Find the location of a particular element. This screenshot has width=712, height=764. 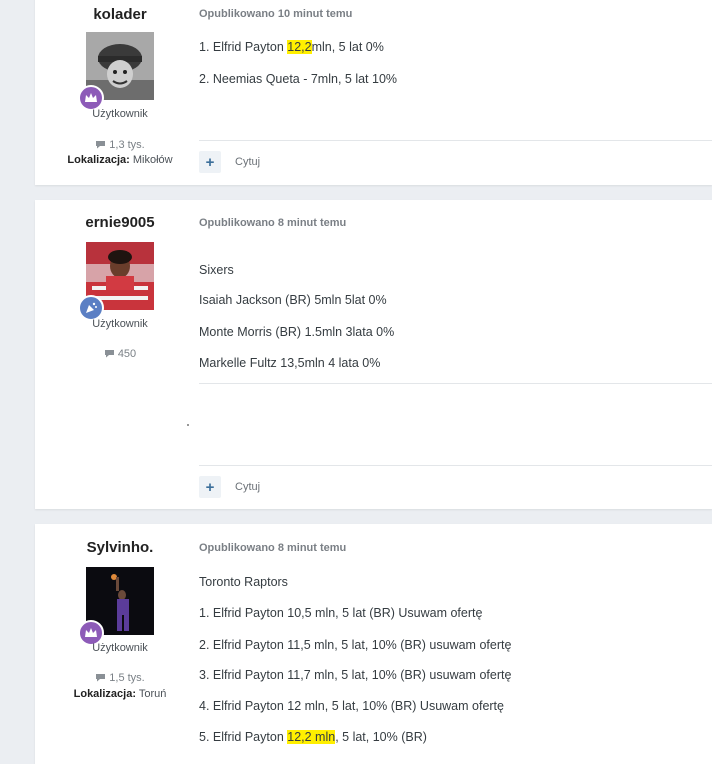

author-name: kolader is located at coordinates (120, 14).